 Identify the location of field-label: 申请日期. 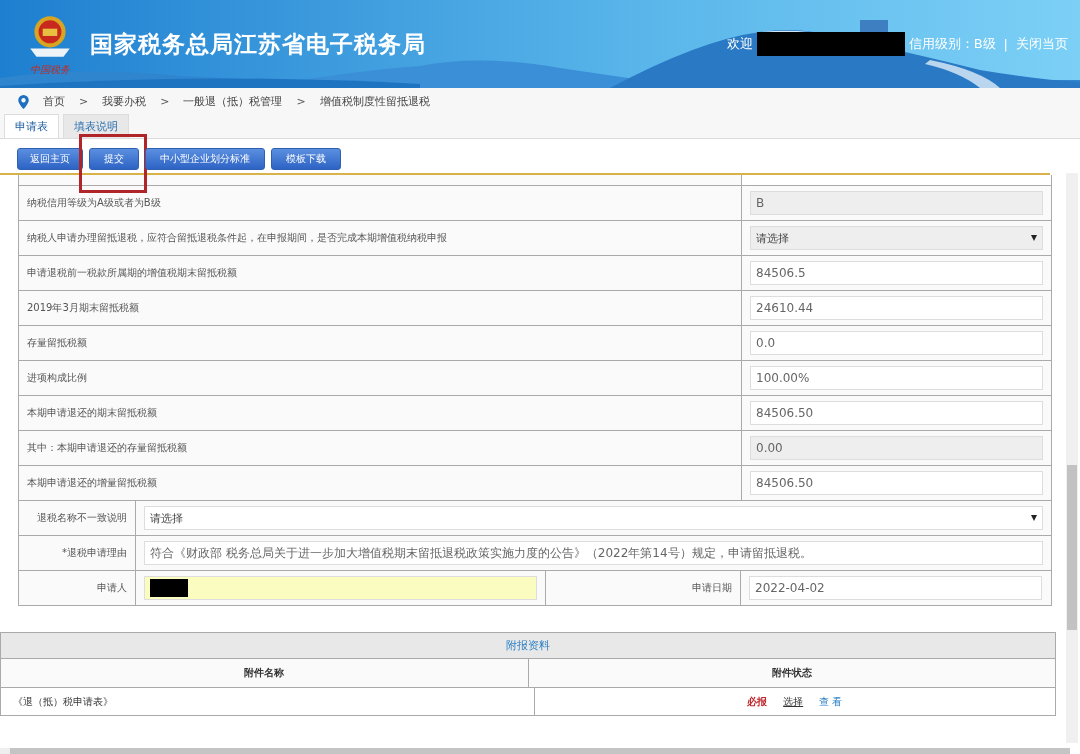
(643, 588).